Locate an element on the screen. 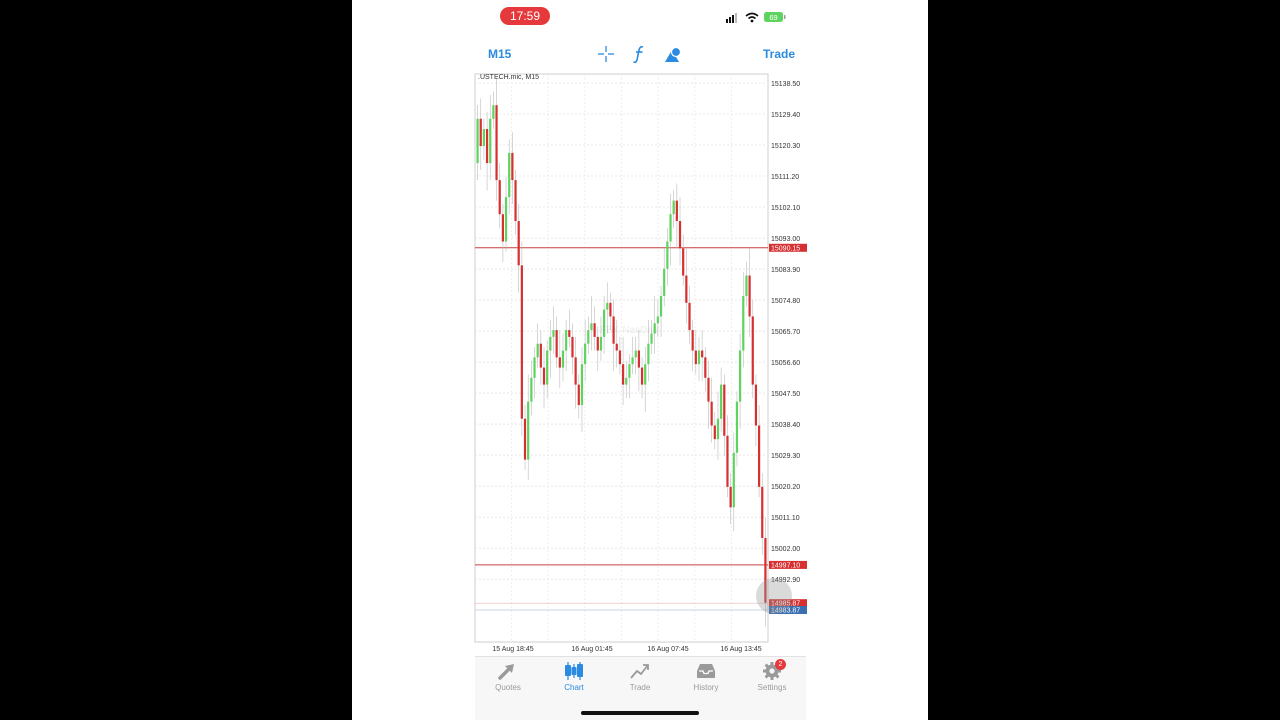 The height and width of the screenshot is (720, 1280). price-tag-label: 15090.15 is located at coordinates (785, 248).